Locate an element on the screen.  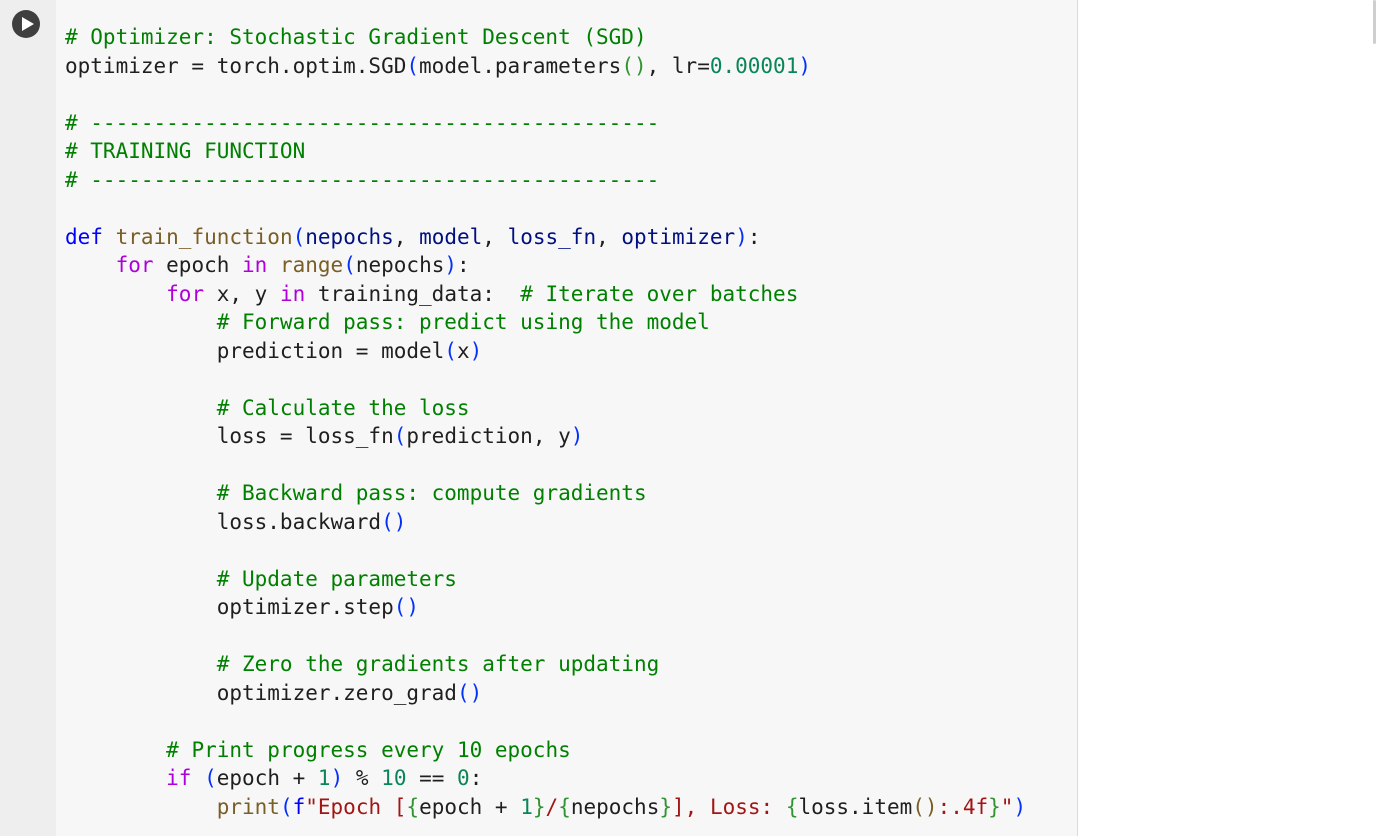
code-line: # Zero the gradients after updating is located at coordinates (545, 664).